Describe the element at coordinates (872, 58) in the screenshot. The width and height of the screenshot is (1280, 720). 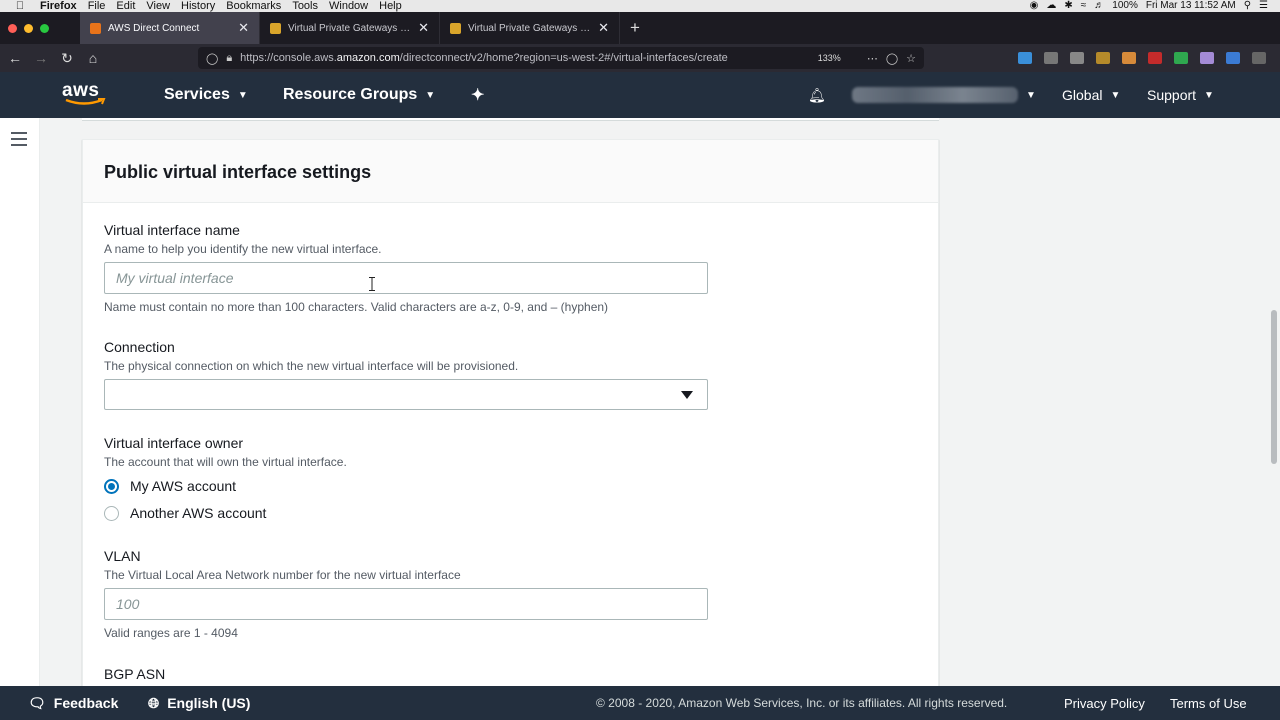
I see `page-actions-icon: ⋯` at that location.